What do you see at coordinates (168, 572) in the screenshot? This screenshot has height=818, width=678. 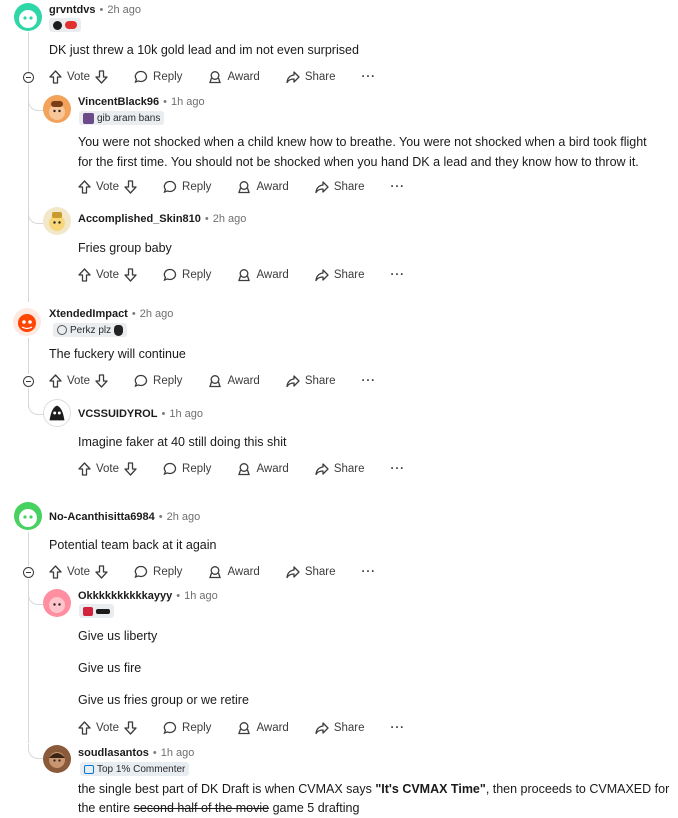 I see `reply-label: Reply` at bounding box center [168, 572].